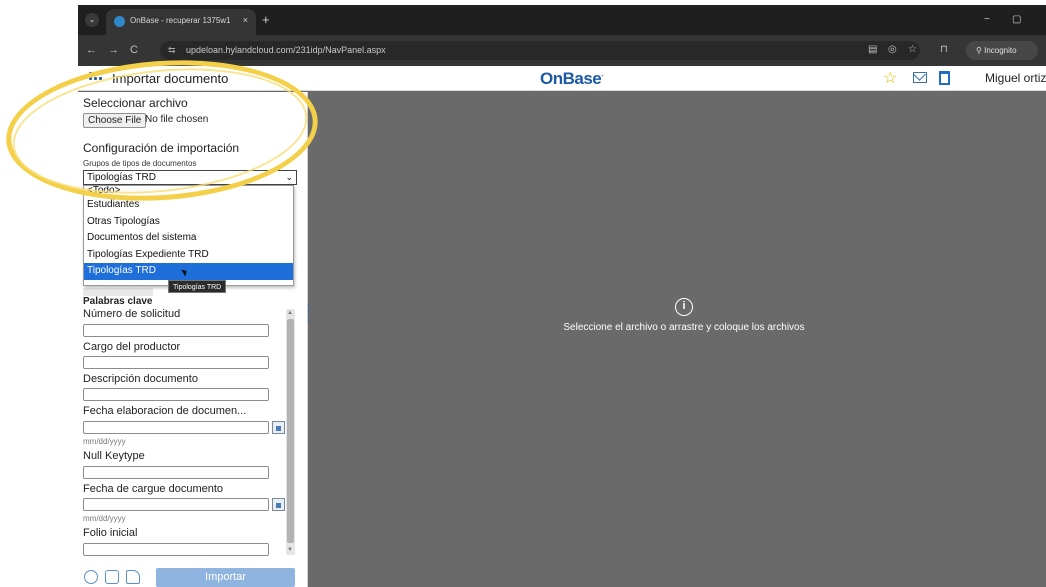  I want to click on chevron-down-icon: ⌄, so click(289, 177).